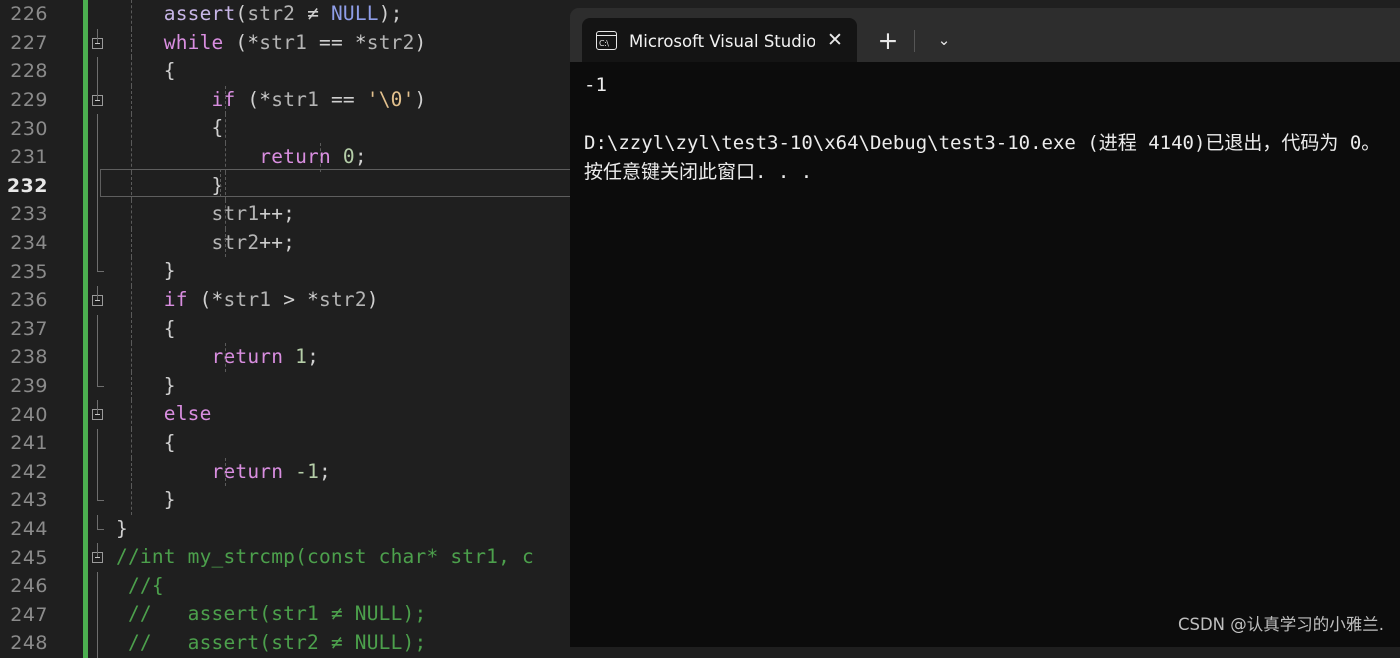 The width and height of the screenshot is (1400, 658). Describe the element at coordinates (914, 41) in the screenshot. I see `titlebar-divider` at that location.